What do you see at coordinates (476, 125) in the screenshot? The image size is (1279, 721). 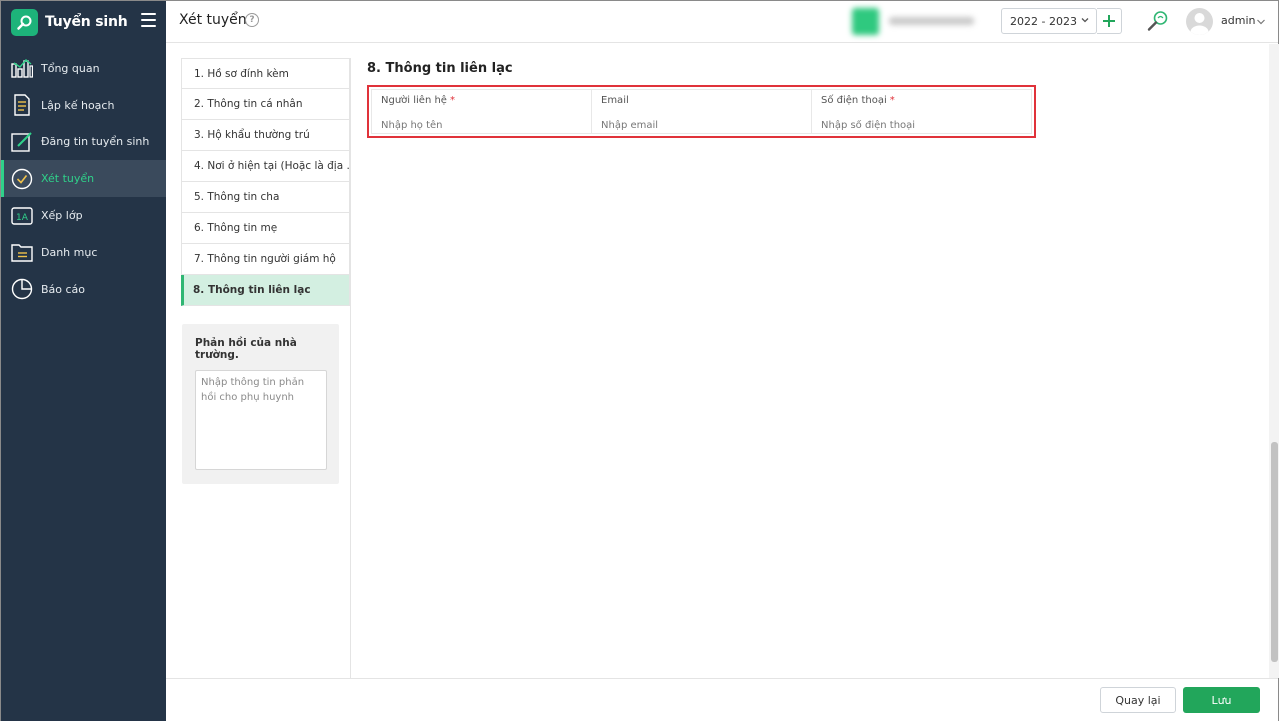 I see `contact-name-input` at bounding box center [476, 125].